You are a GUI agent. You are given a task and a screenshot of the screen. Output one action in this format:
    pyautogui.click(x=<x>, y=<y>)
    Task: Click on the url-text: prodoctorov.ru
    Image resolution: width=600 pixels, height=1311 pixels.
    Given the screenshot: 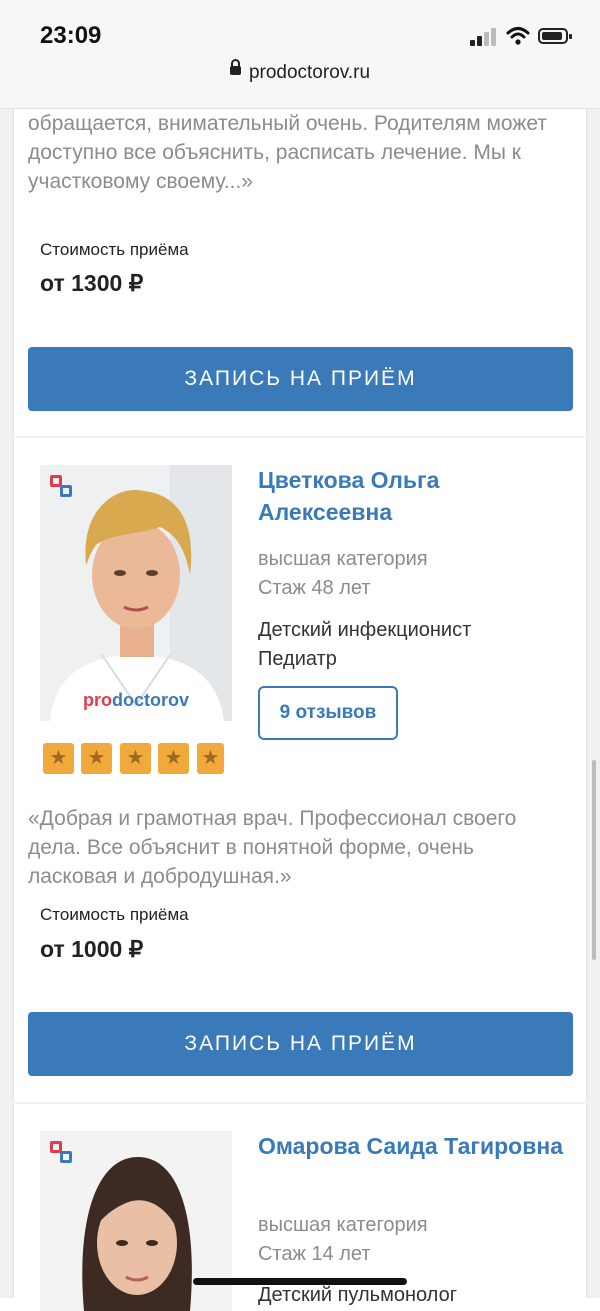 What is the action you would take?
    pyautogui.click(x=309, y=72)
    